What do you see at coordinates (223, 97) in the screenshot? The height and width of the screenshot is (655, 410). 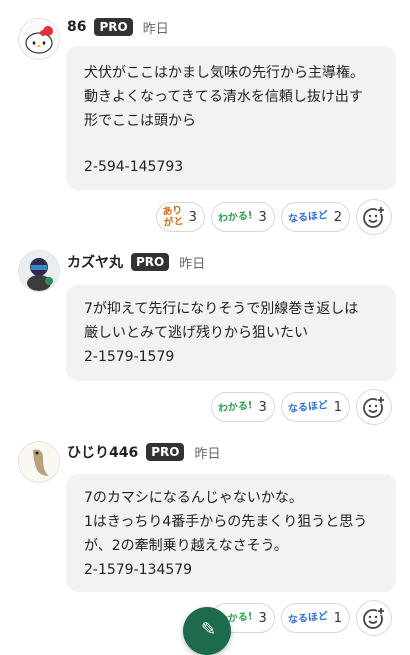 I see `comment-line: 動きよくなってきてる清水を信頼し抜け出す` at bounding box center [223, 97].